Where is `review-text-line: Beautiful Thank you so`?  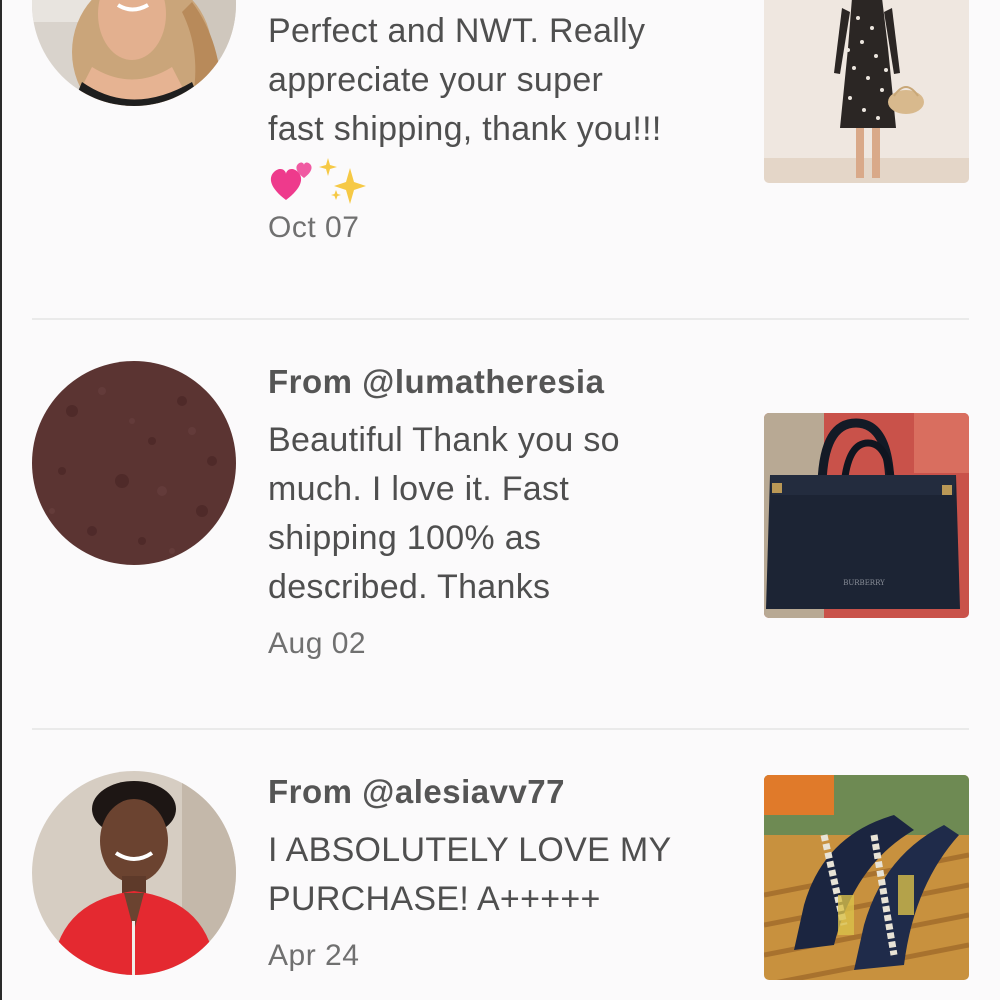 review-text-line: Beautiful Thank you so is located at coordinates (444, 440).